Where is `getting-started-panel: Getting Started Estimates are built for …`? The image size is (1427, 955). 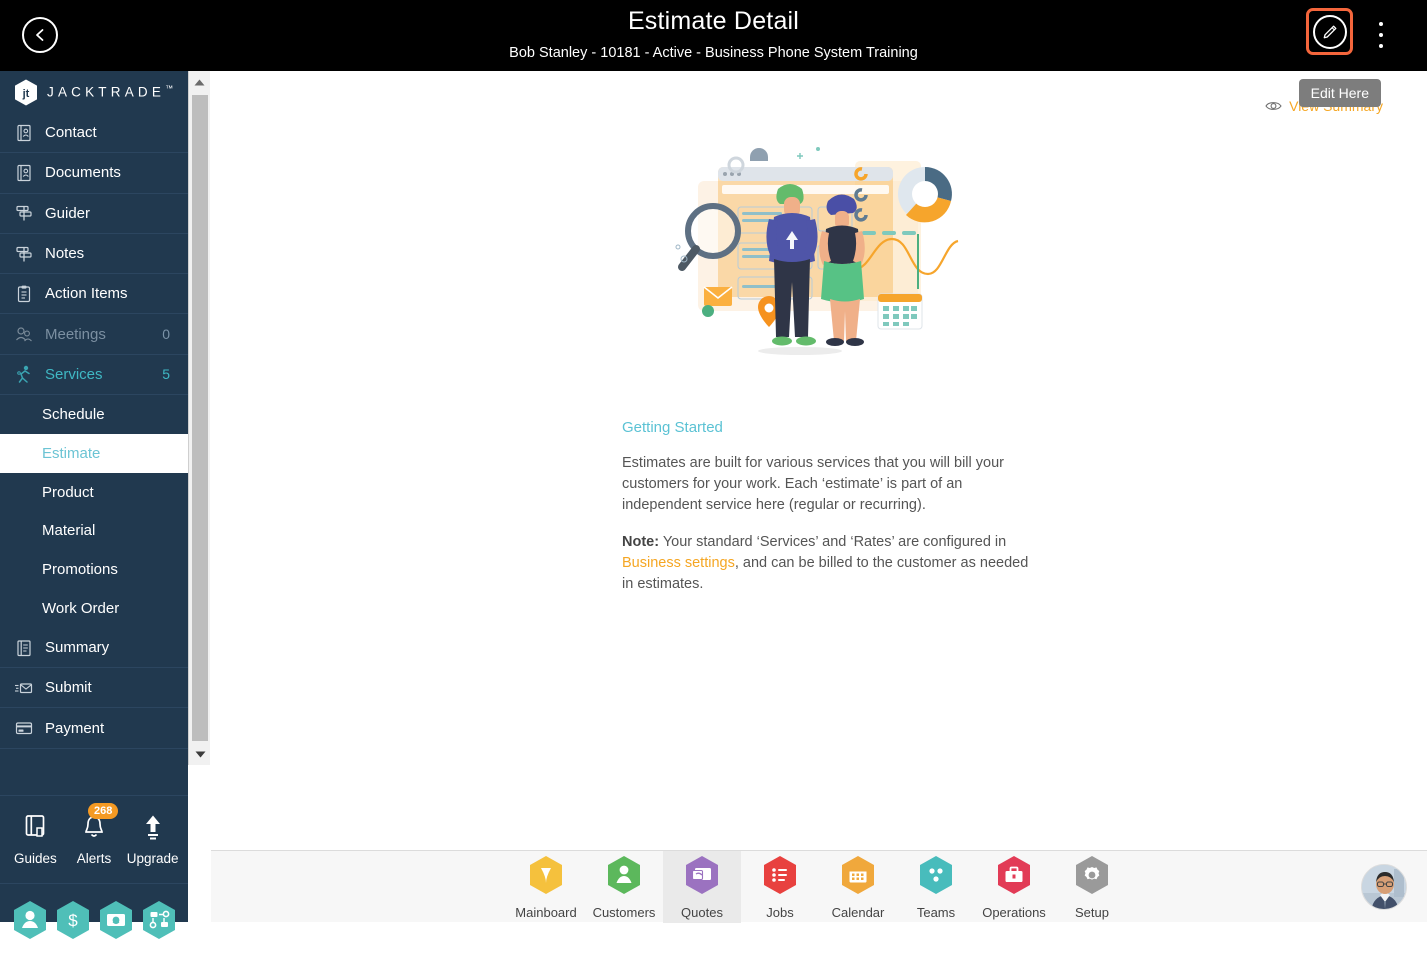
getting-started-panel: Getting Started Estimates are built for … is located at coordinates (832, 515).